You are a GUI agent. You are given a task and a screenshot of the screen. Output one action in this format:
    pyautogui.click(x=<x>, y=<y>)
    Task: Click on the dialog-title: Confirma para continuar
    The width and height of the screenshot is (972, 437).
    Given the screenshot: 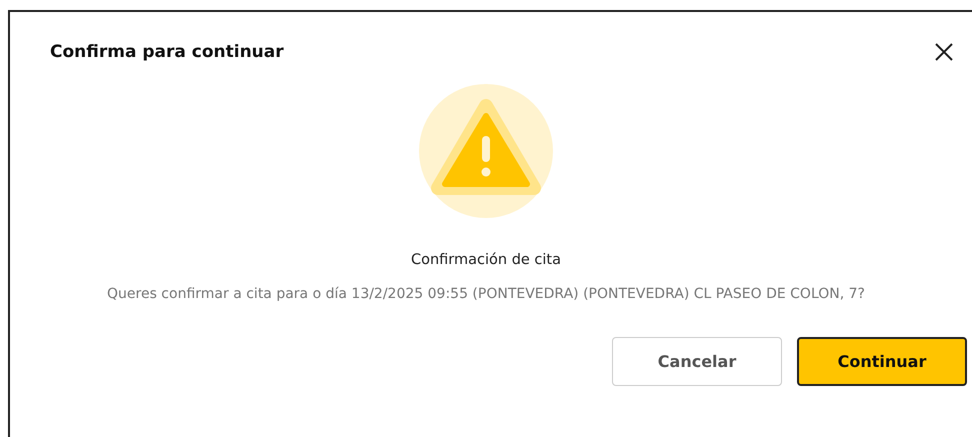 What is the action you would take?
    pyautogui.click(x=167, y=52)
    